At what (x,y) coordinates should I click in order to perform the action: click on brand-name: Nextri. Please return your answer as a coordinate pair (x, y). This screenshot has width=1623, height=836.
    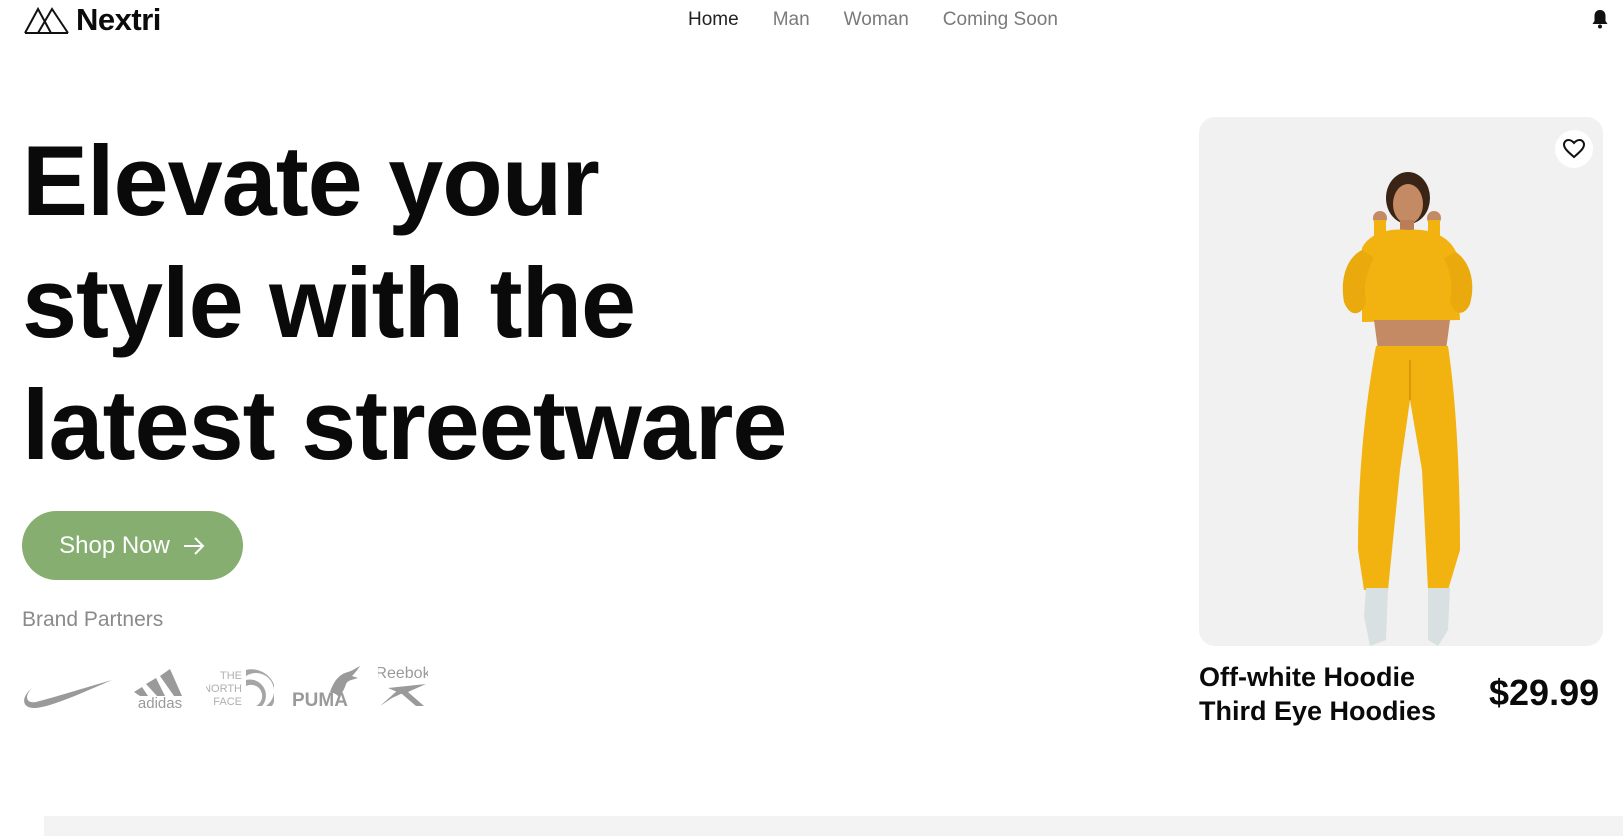
    Looking at the image, I should click on (118, 19).